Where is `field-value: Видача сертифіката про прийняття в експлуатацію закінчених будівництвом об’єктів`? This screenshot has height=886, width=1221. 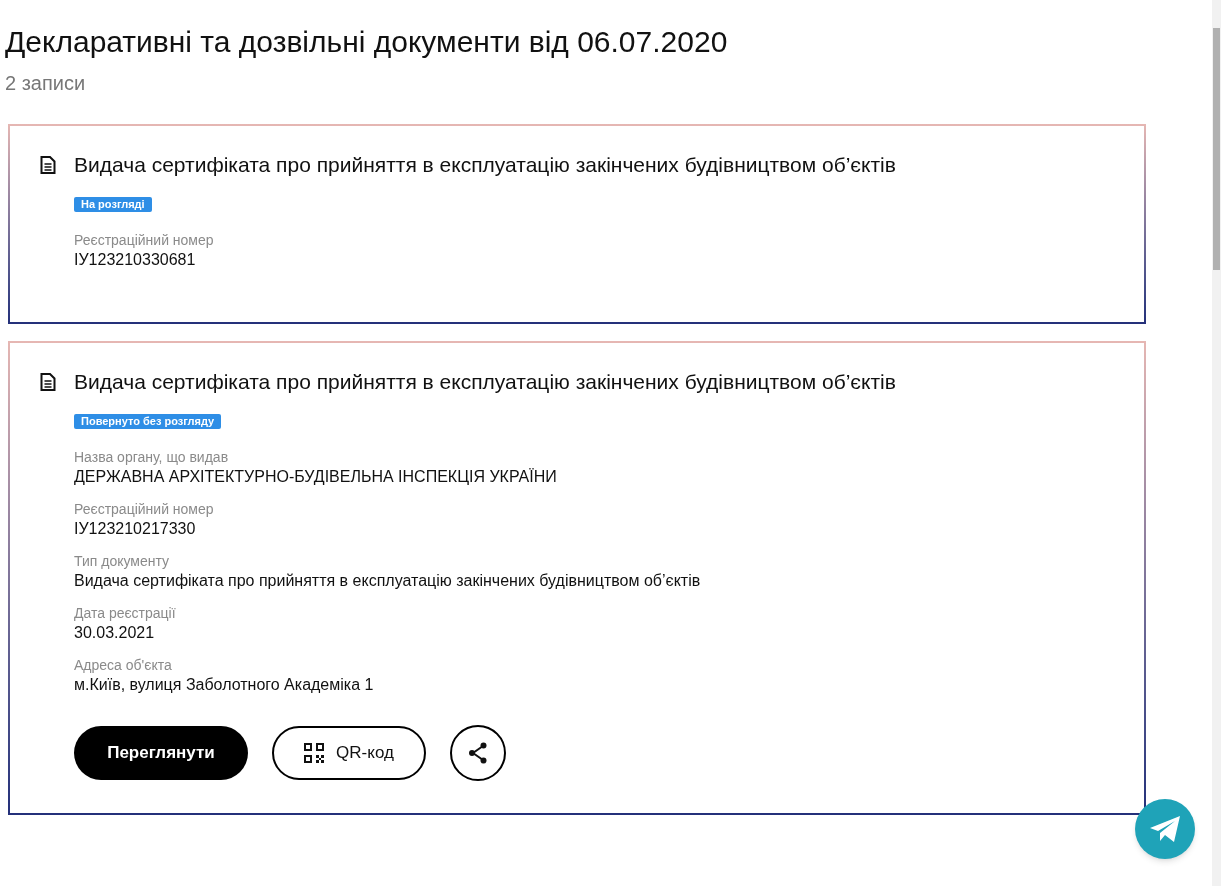 field-value: Видача сертифіката про прийняття в експлуатацію закінчених будівництвом об’єктів is located at coordinates (387, 581).